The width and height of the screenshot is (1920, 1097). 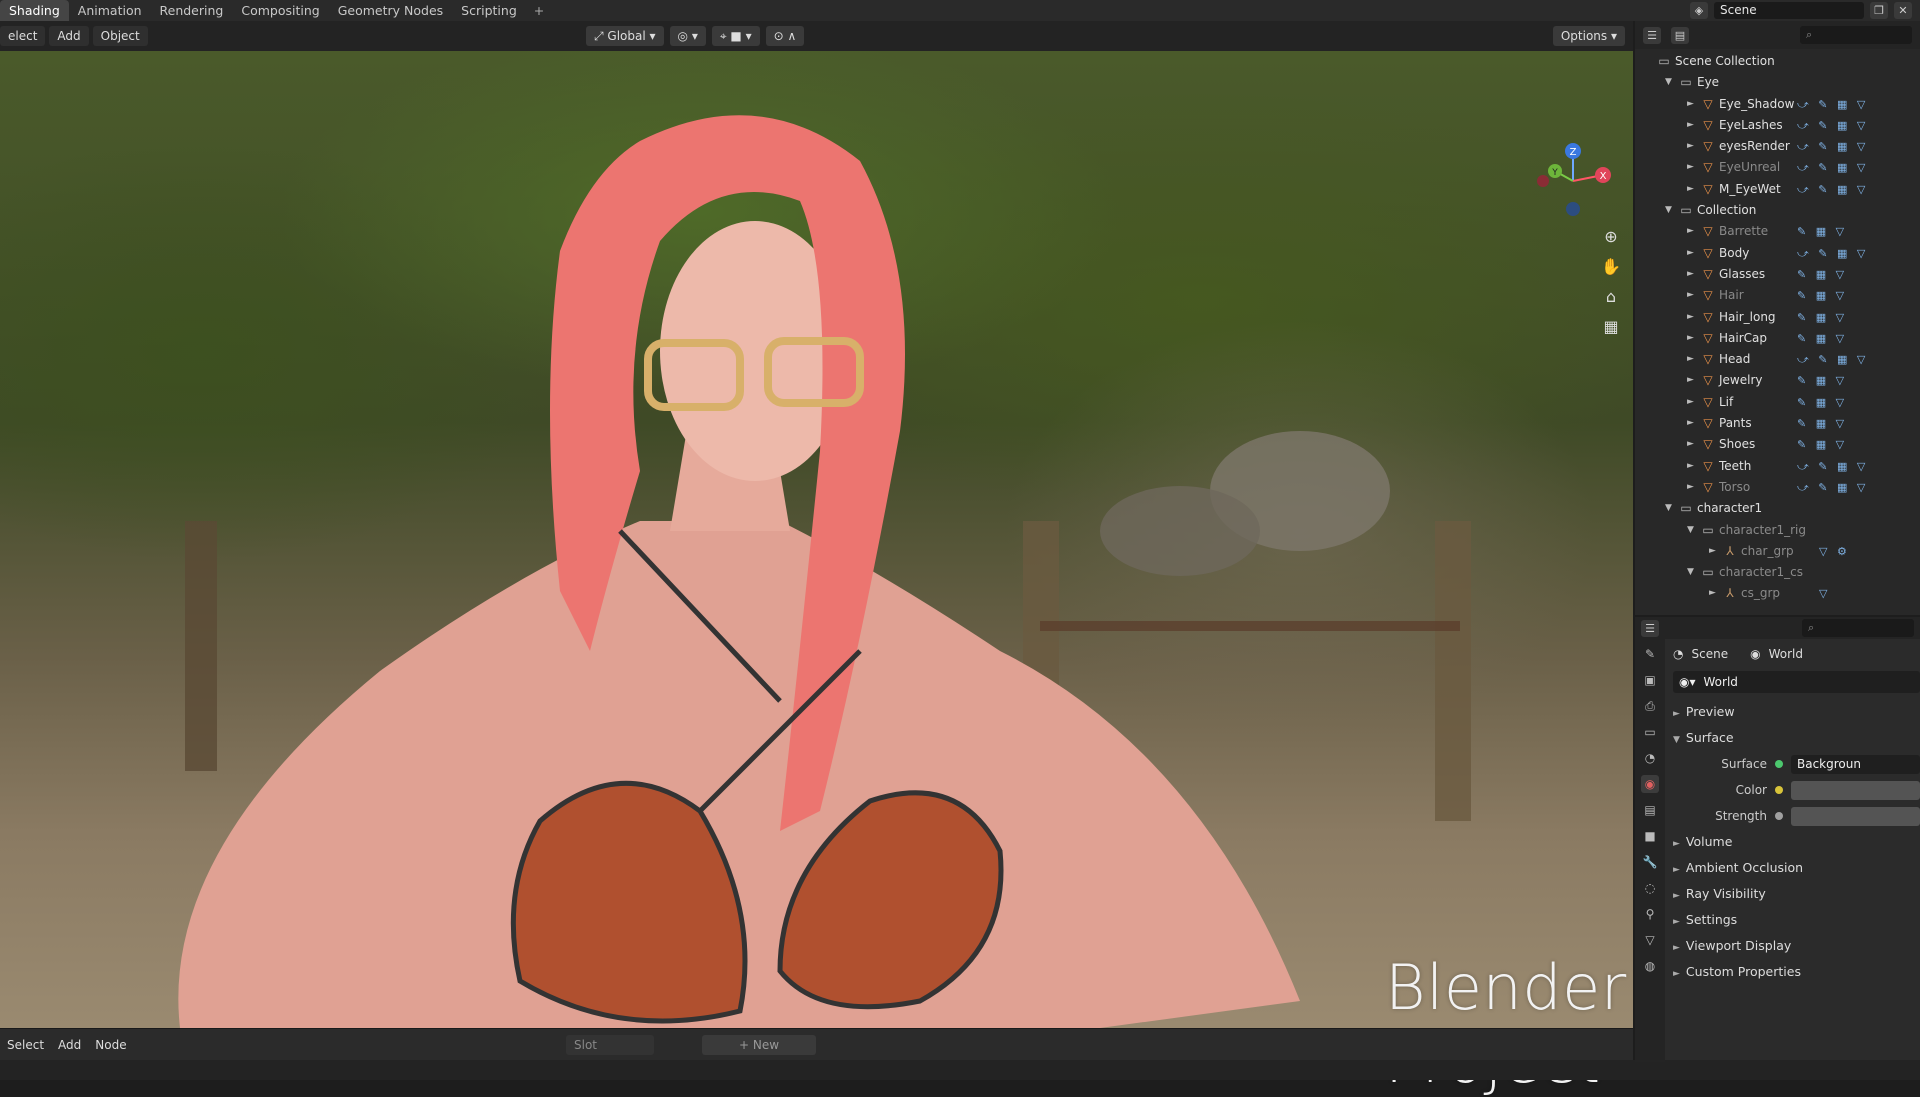 What do you see at coordinates (1796, 682) in the screenshot?
I see `world-datablock-field: ◉▾ World` at bounding box center [1796, 682].